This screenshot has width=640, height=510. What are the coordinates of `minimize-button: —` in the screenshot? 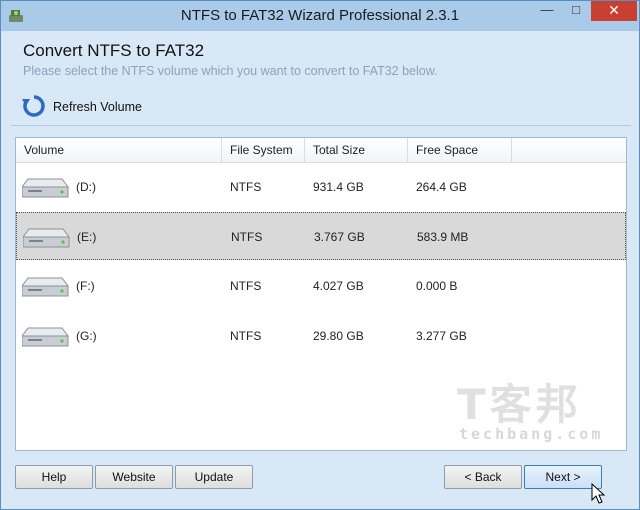 It's located at (547, 11).